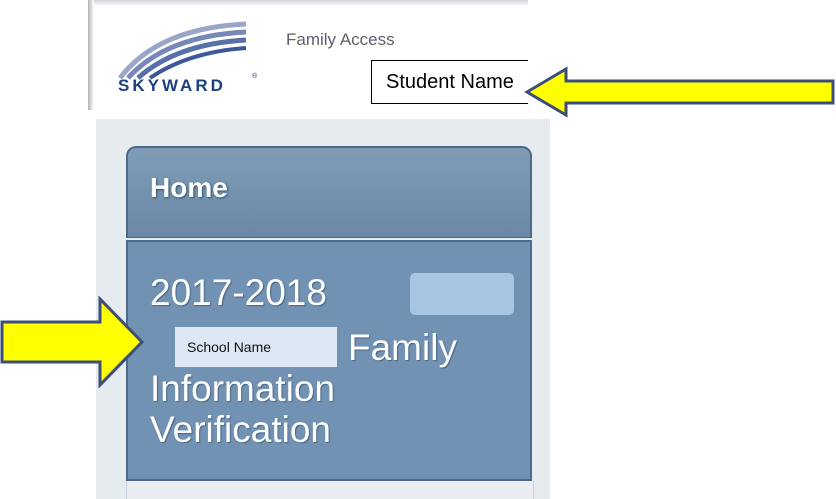 This screenshot has width=836, height=499. I want to click on home-label: Home, so click(189, 187).